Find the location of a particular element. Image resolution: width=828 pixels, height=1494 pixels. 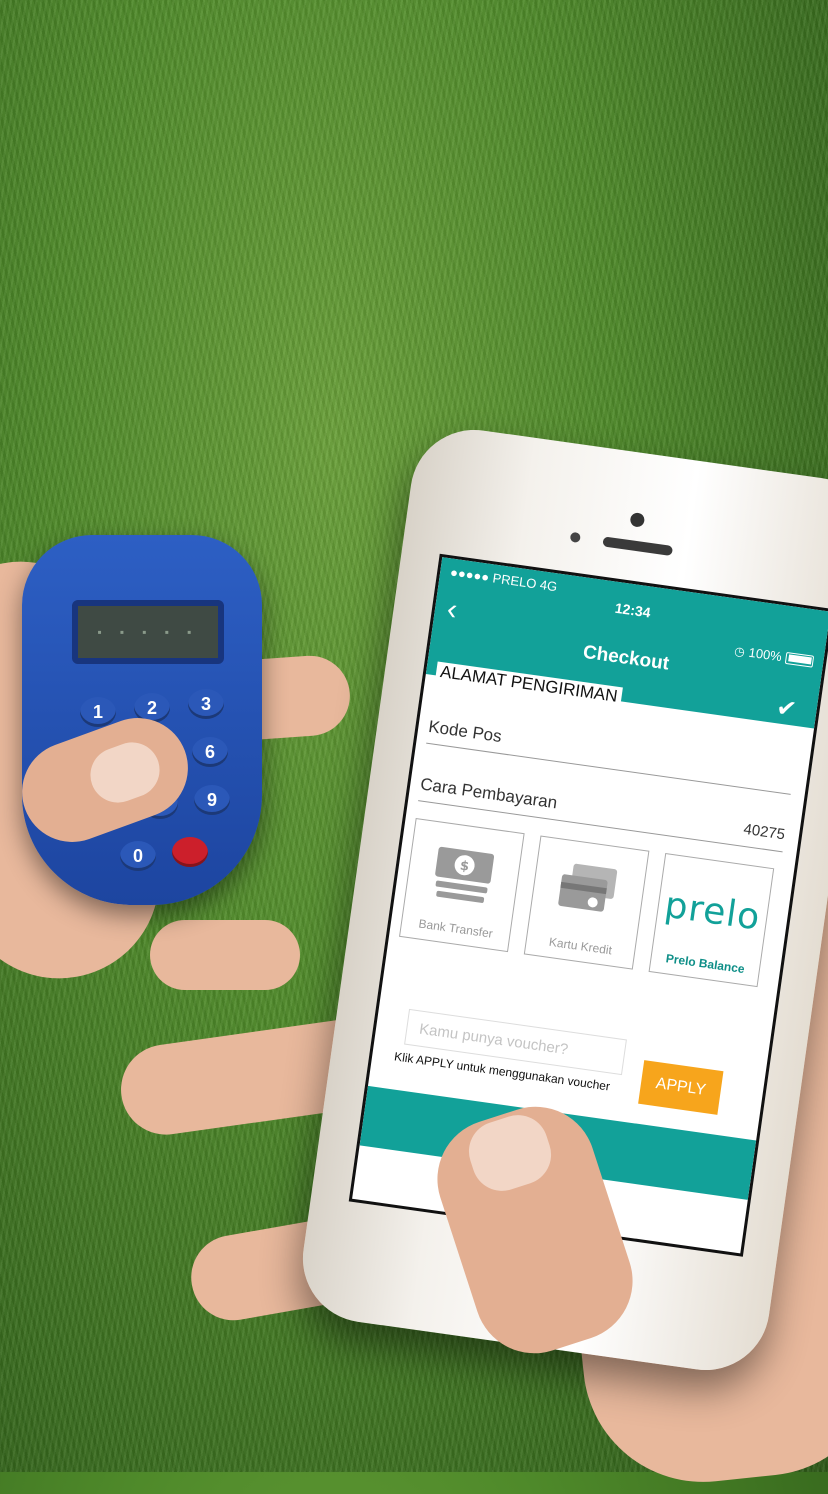

payment-option-bank-transfer: $ Bank Transfer is located at coordinates (462, 885).